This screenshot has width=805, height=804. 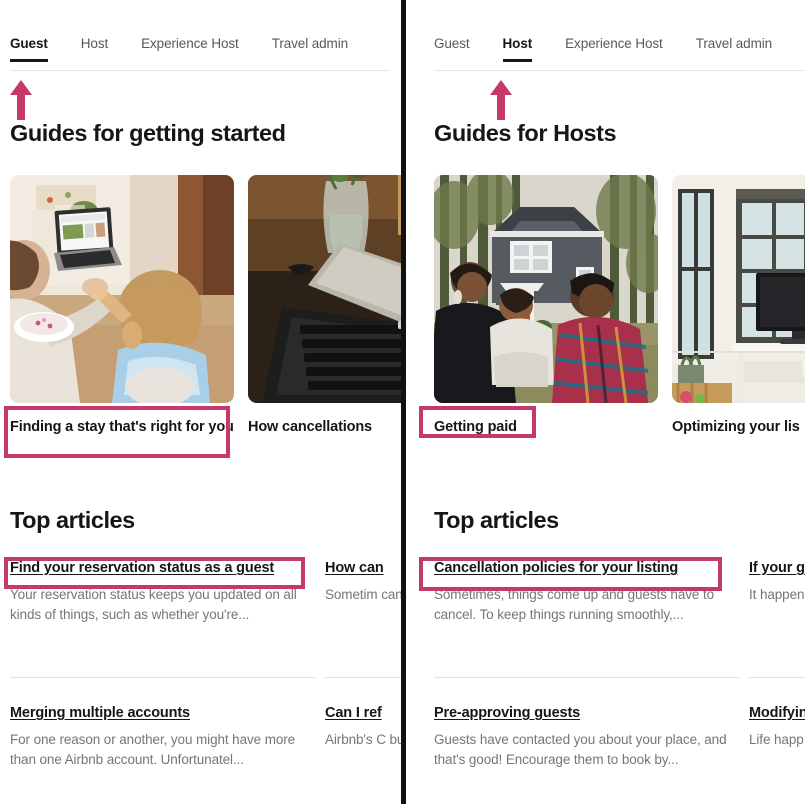 I want to click on guides-heading: Guides for getting started, so click(x=148, y=133).